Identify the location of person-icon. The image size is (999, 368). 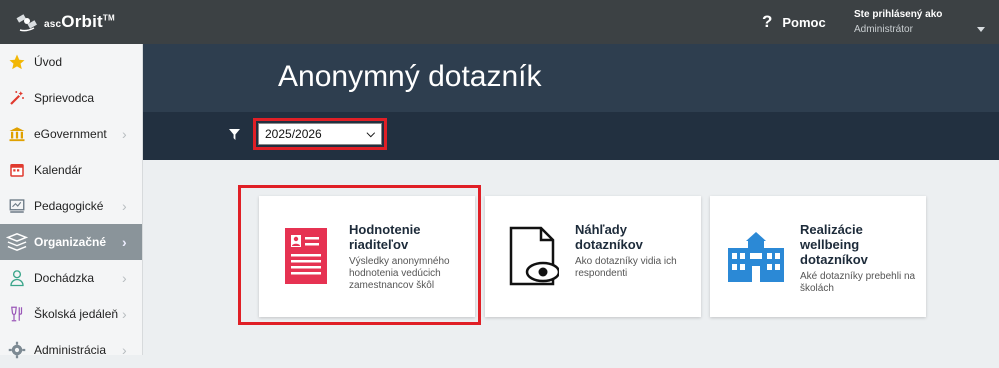
(17, 278).